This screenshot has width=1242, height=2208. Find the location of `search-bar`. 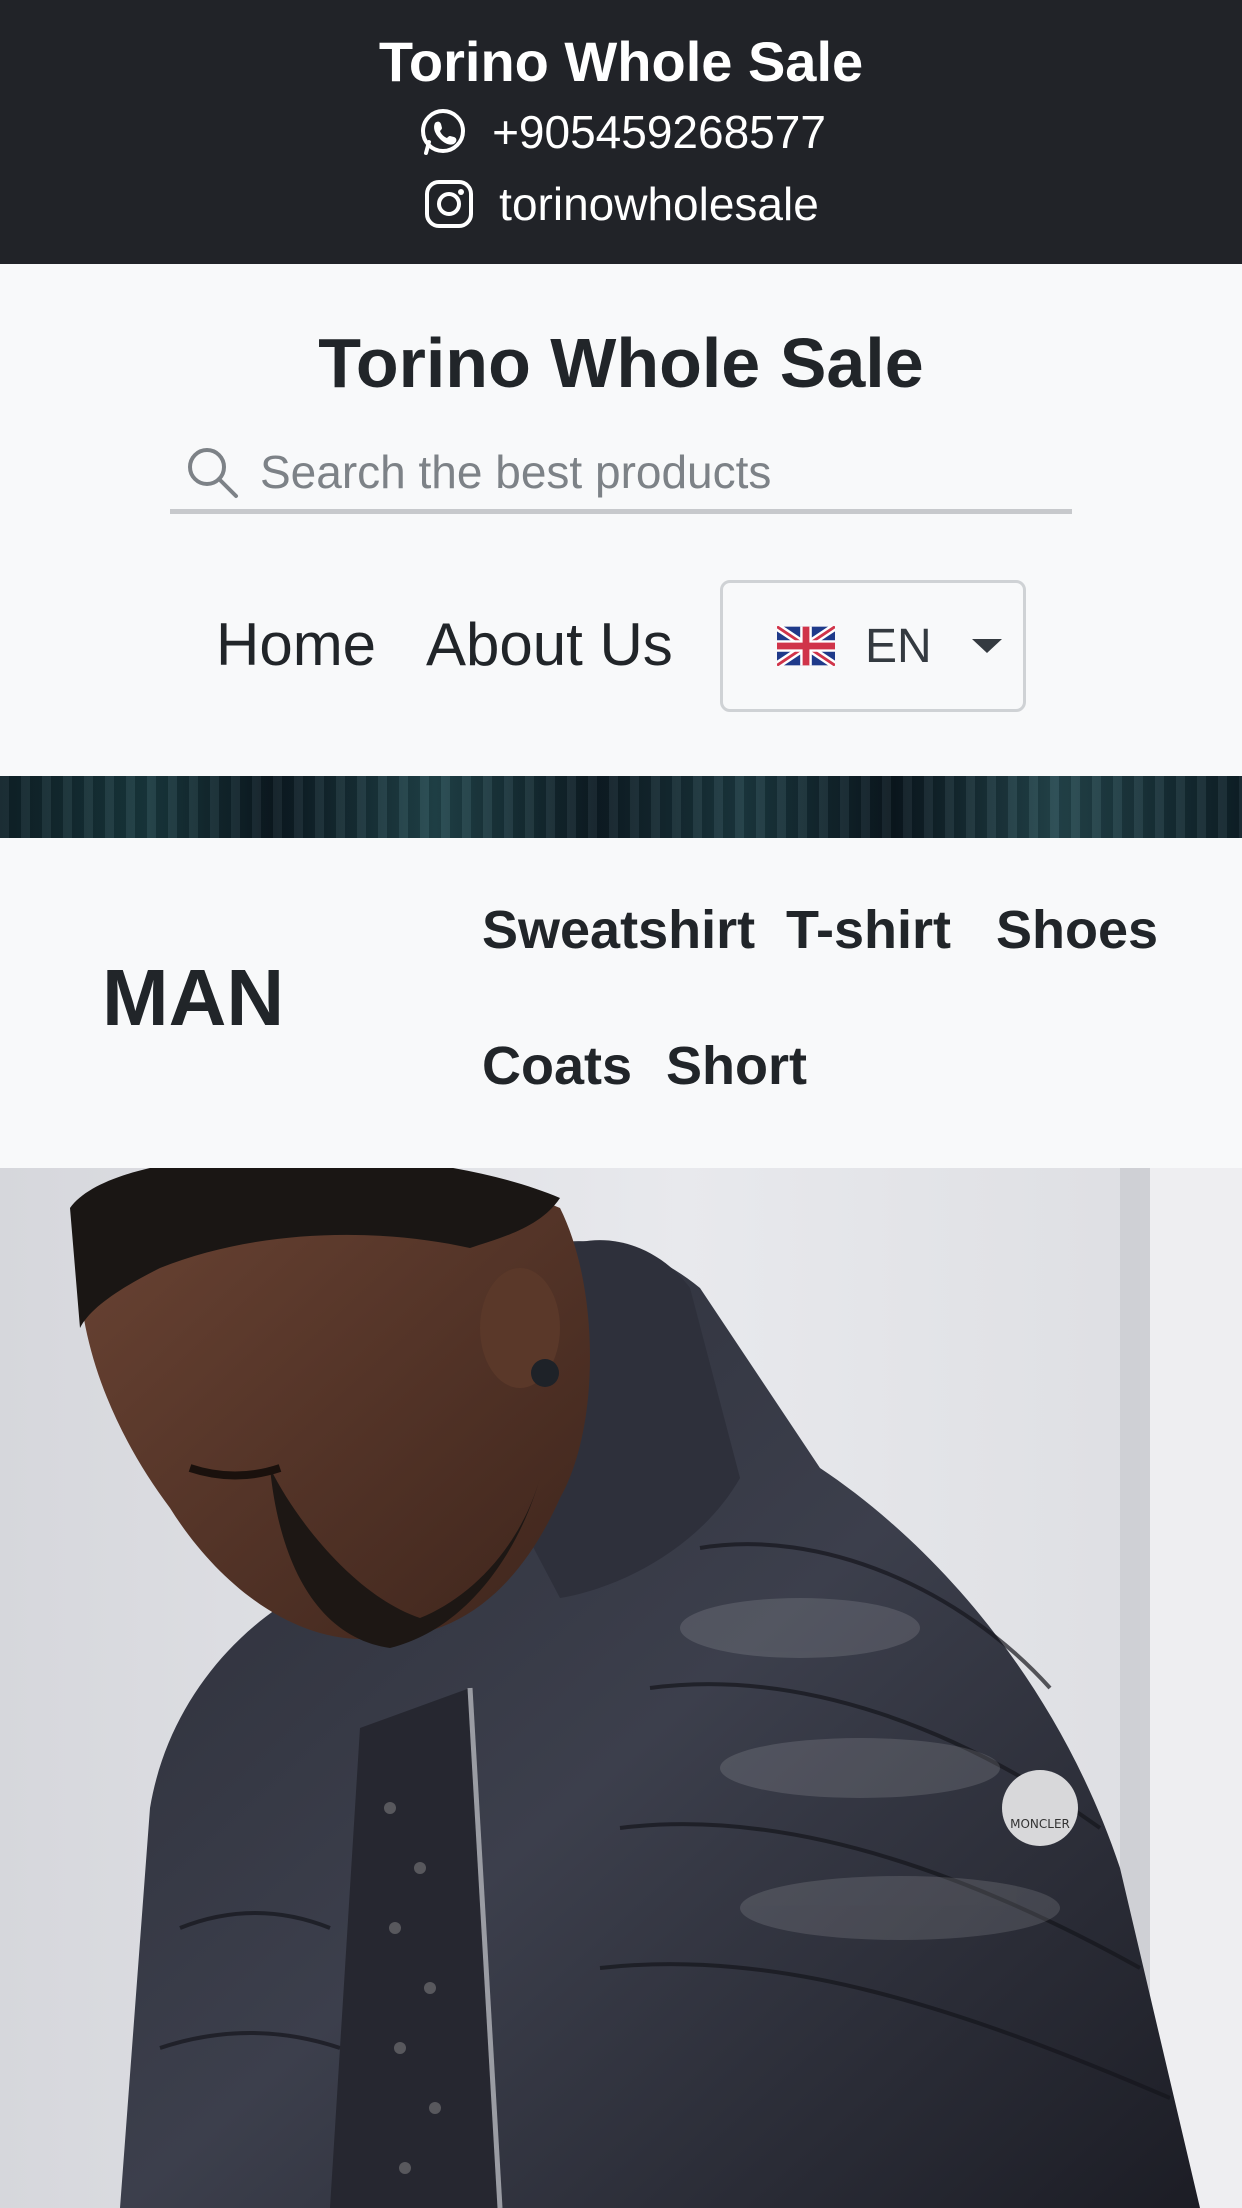

search-bar is located at coordinates (621, 474).